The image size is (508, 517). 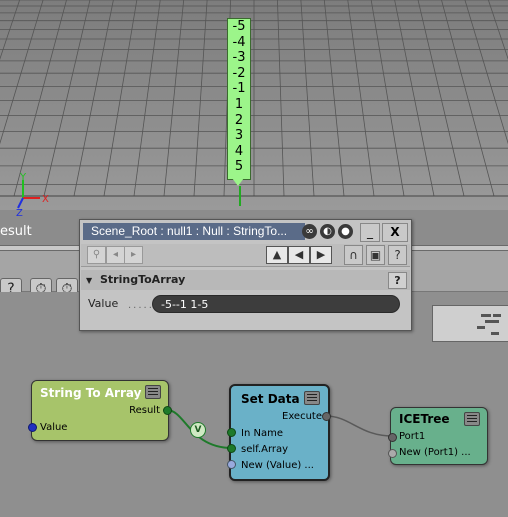 I want to click on axis-x-label: X, so click(x=45, y=199).